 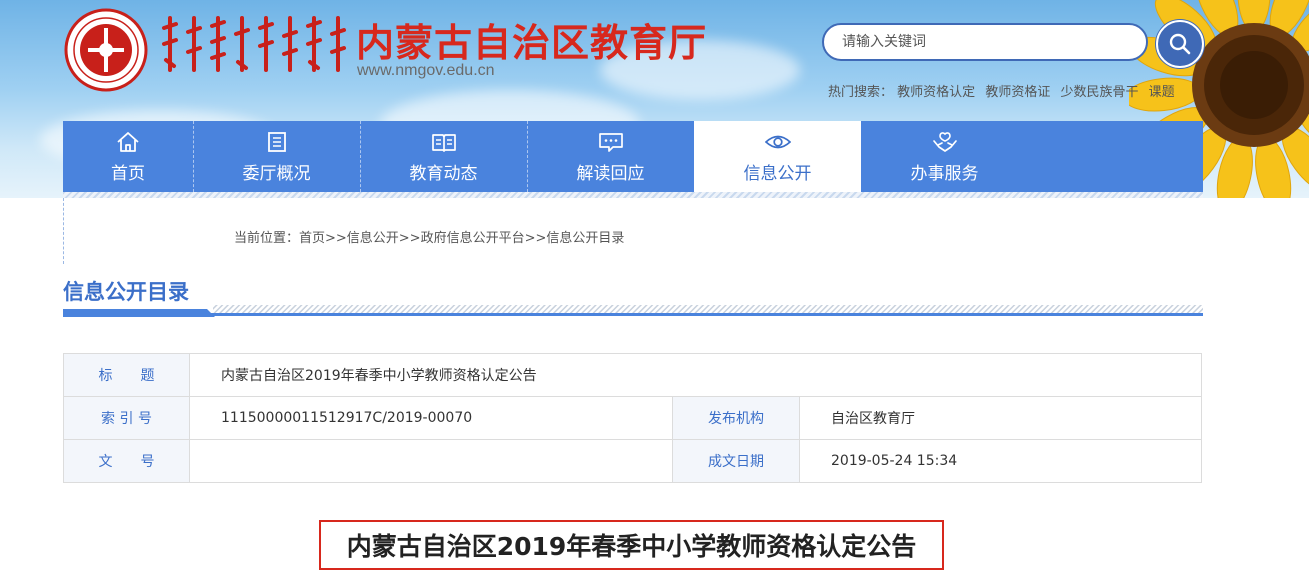 What do you see at coordinates (944, 174) in the screenshot?
I see `nav-label: 办事服务` at bounding box center [944, 174].